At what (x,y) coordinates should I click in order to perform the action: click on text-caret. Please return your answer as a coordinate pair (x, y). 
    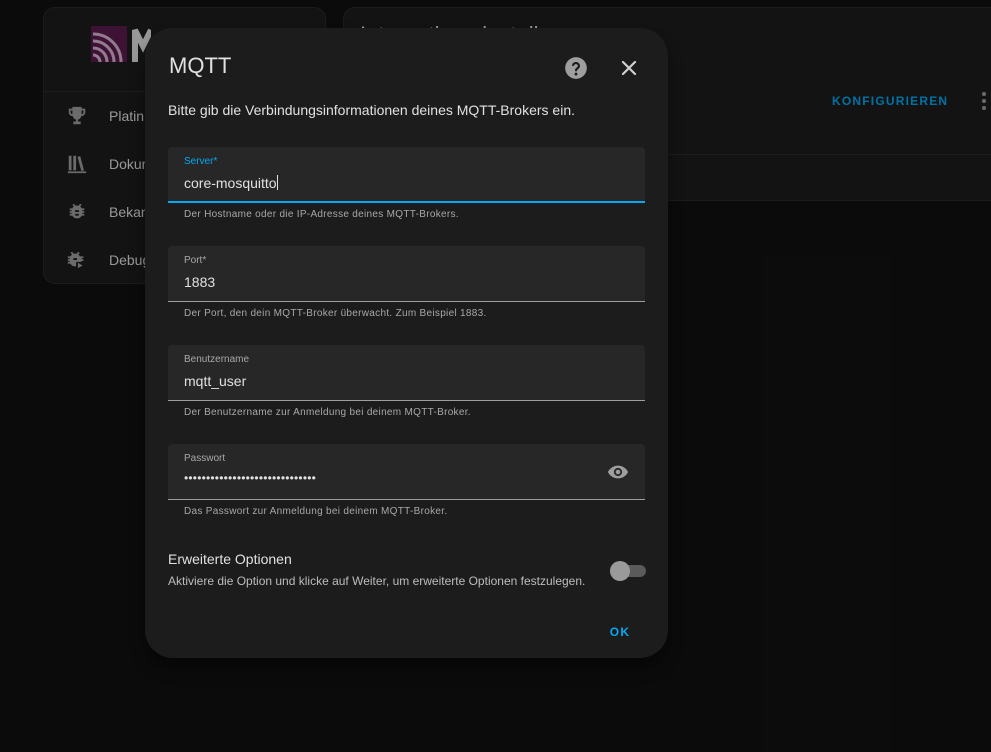
    Looking at the image, I should click on (277, 182).